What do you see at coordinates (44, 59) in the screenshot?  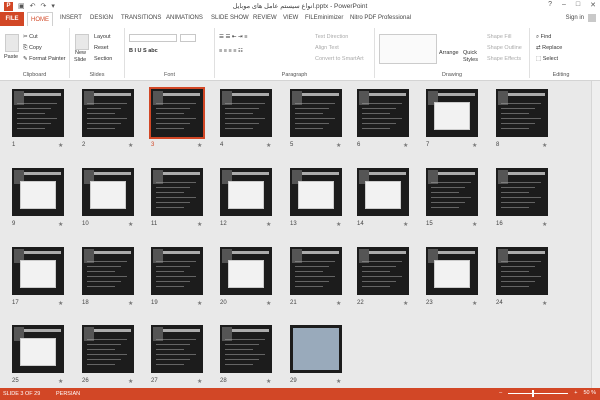 I see `format-painter-button: ✎ Format Painter` at bounding box center [44, 59].